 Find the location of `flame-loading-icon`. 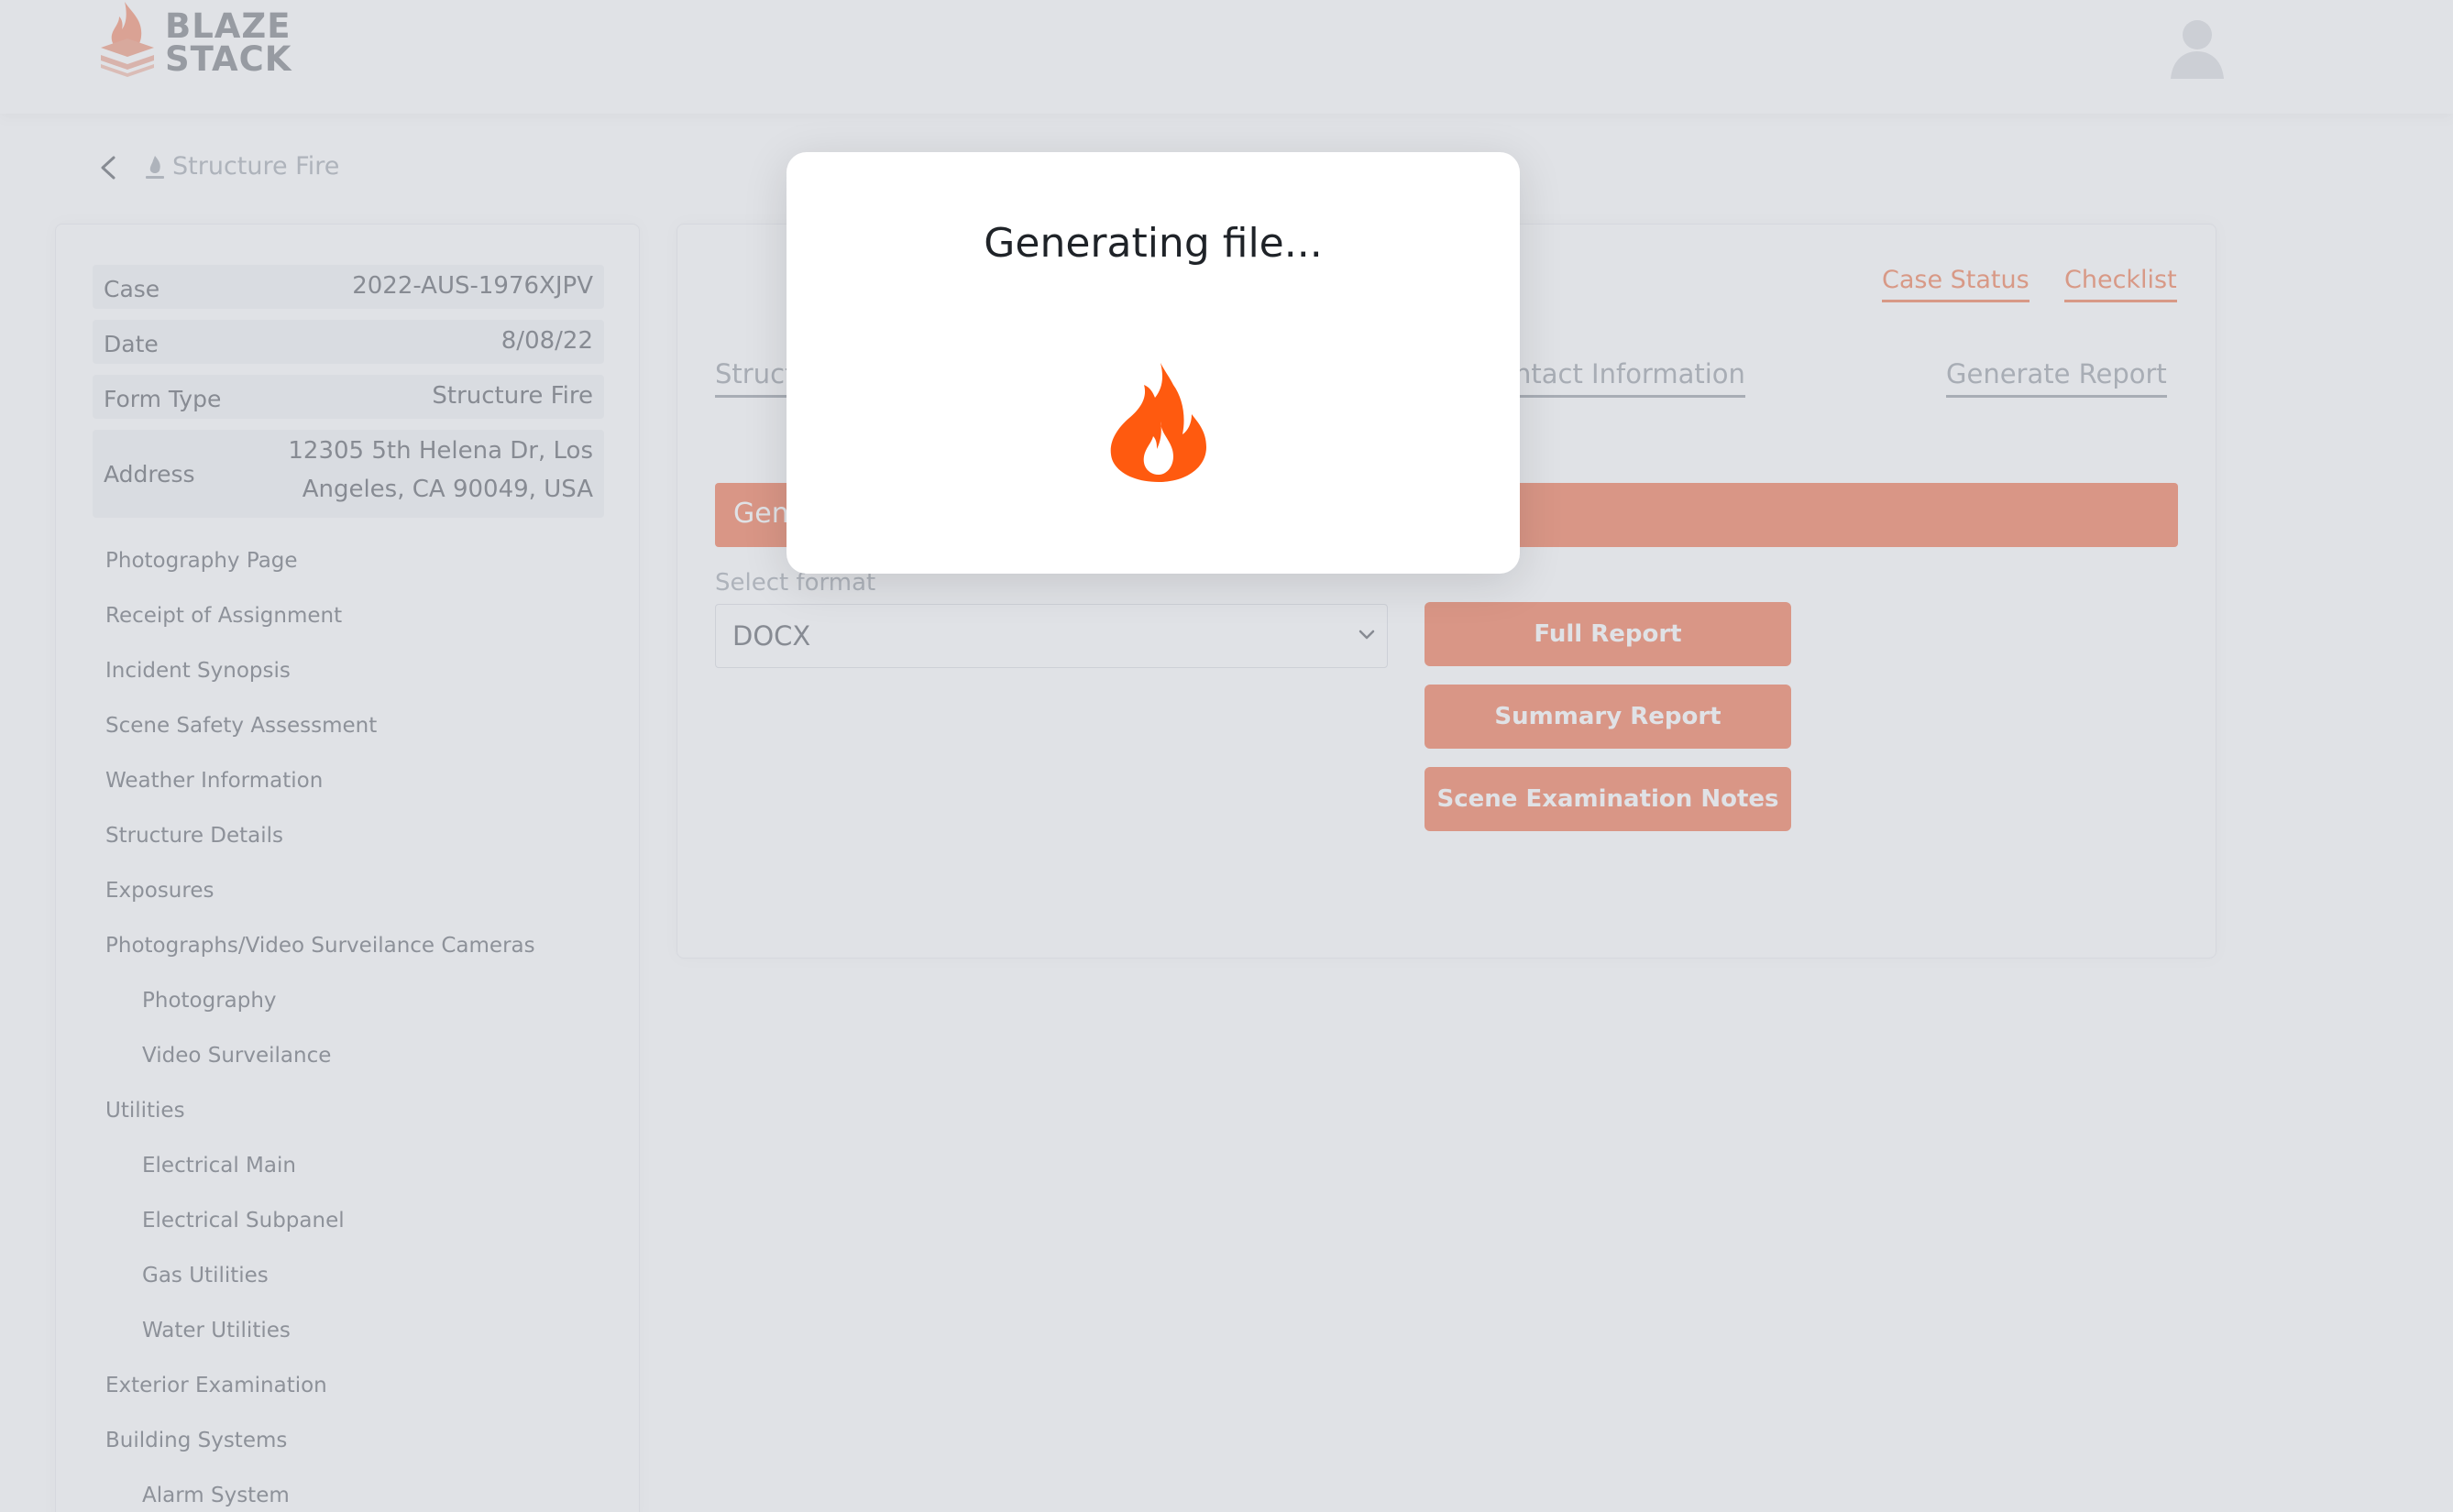

flame-loading-icon is located at coordinates (1158, 422).